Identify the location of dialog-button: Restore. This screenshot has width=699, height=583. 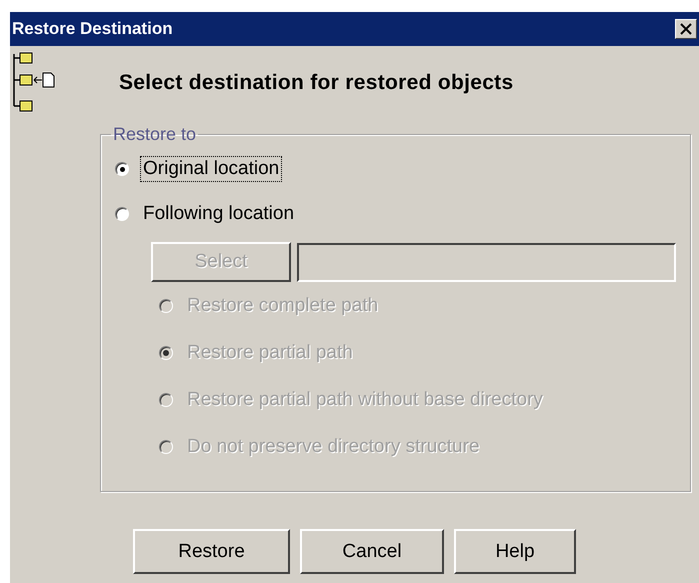
(211, 551).